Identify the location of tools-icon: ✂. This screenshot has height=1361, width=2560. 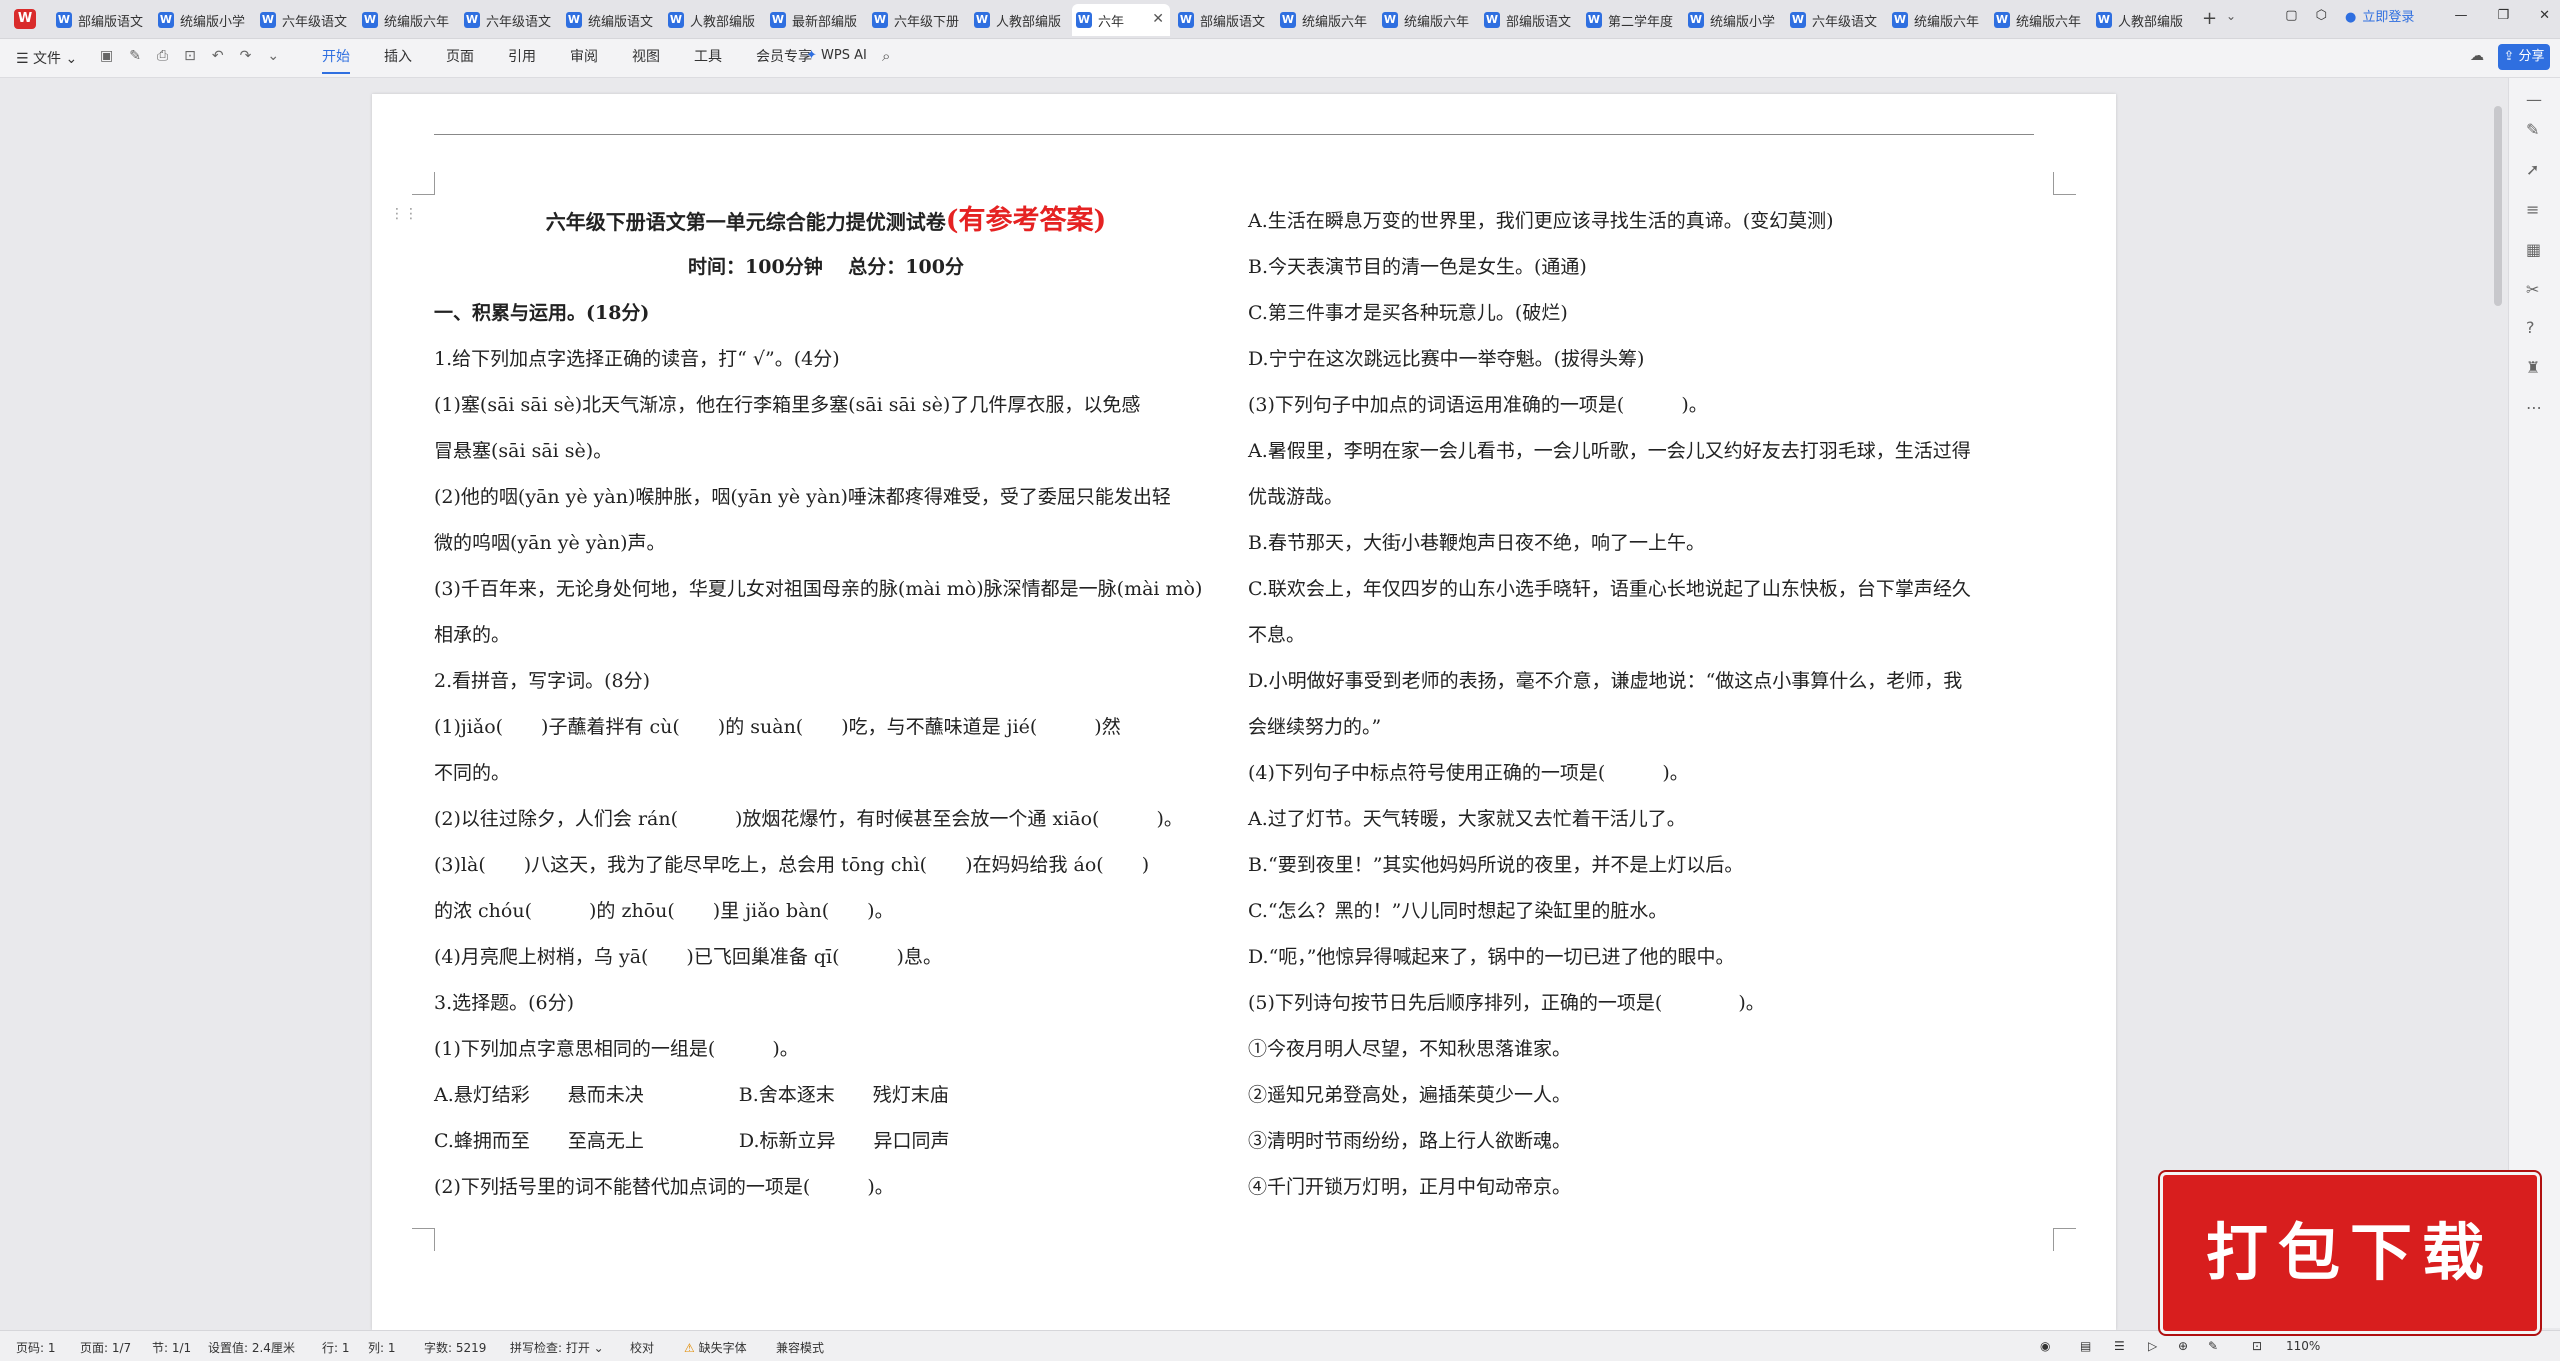
(2532, 289).